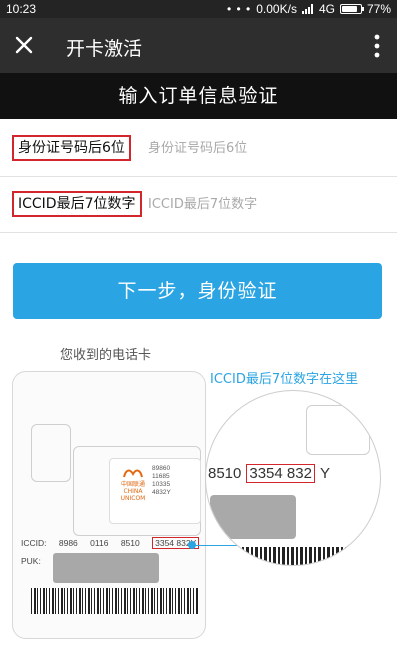 This screenshot has height=649, width=397. What do you see at coordinates (324, 473) in the screenshot?
I see `zoom-iccid-suffix: Y` at bounding box center [324, 473].